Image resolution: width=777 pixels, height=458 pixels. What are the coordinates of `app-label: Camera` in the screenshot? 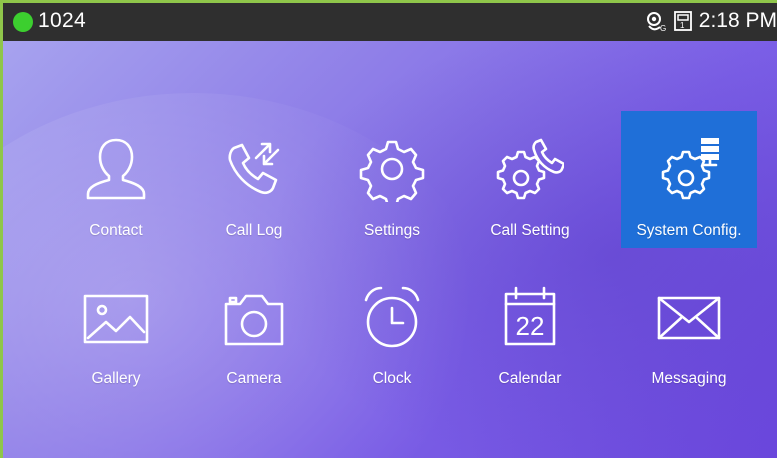 It's located at (254, 378).